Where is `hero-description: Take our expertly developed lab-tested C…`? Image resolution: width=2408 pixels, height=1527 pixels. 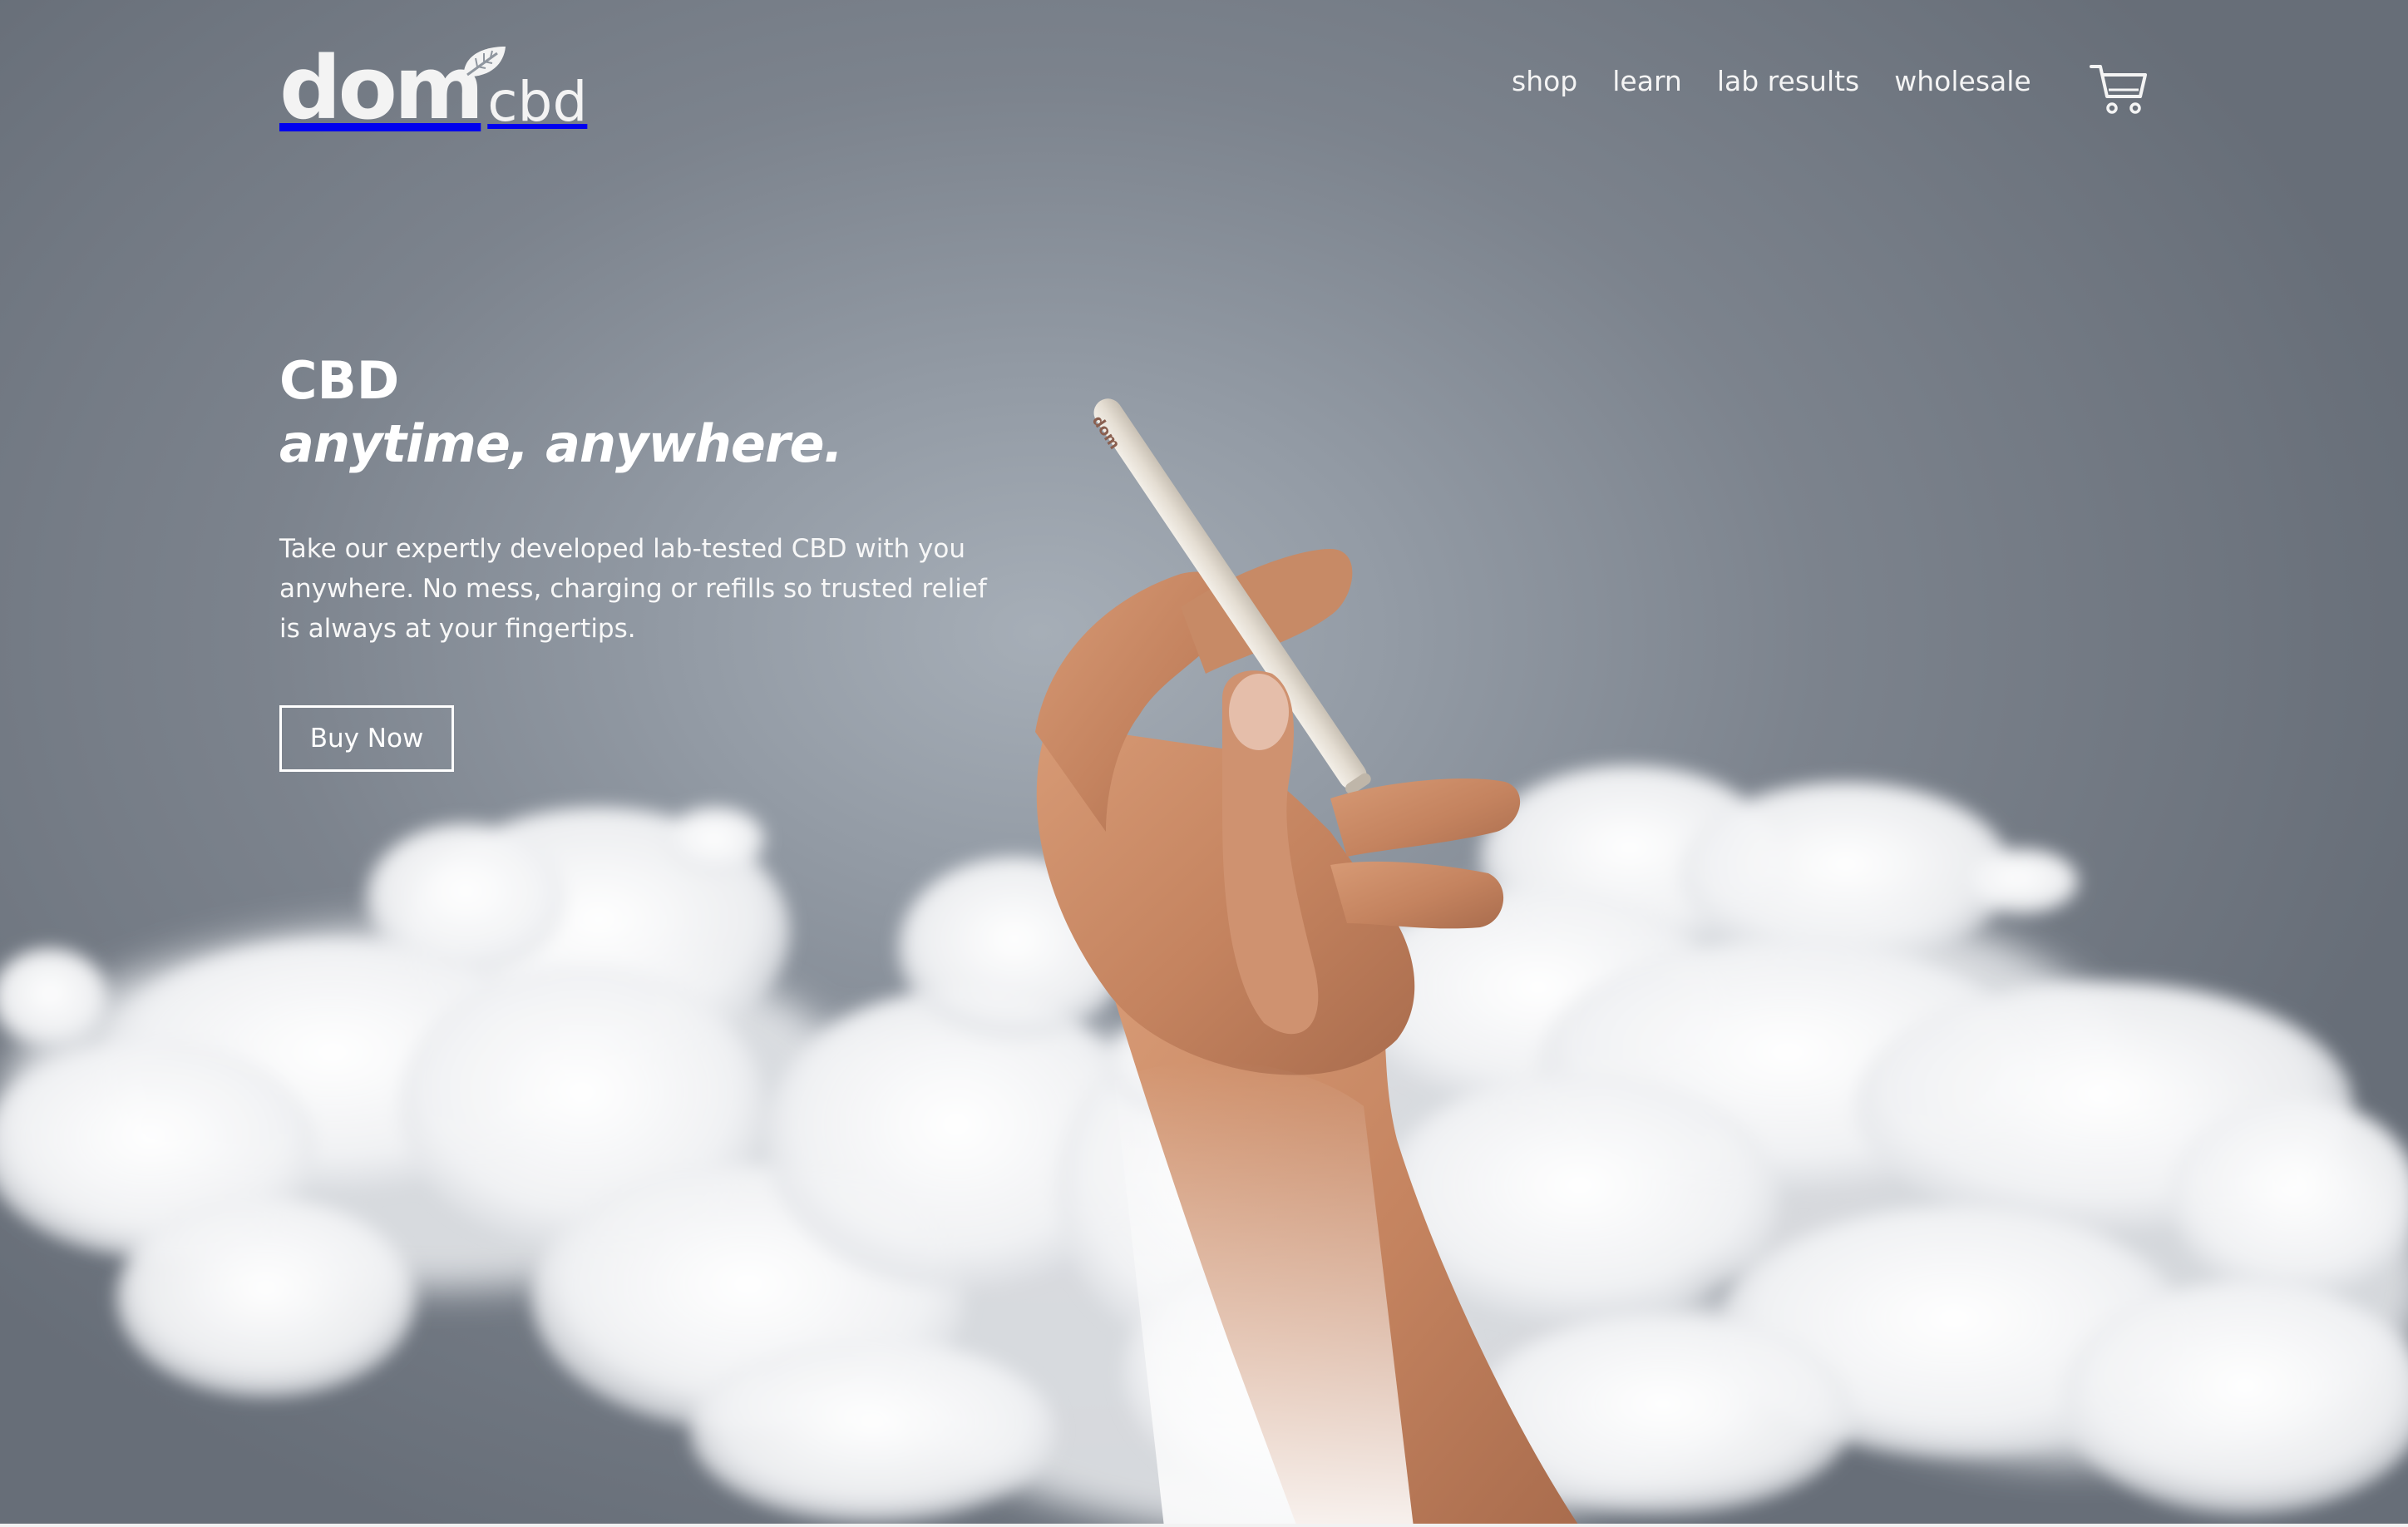 hero-description: Take our expertly developed lab-tested C… is located at coordinates (633, 589).